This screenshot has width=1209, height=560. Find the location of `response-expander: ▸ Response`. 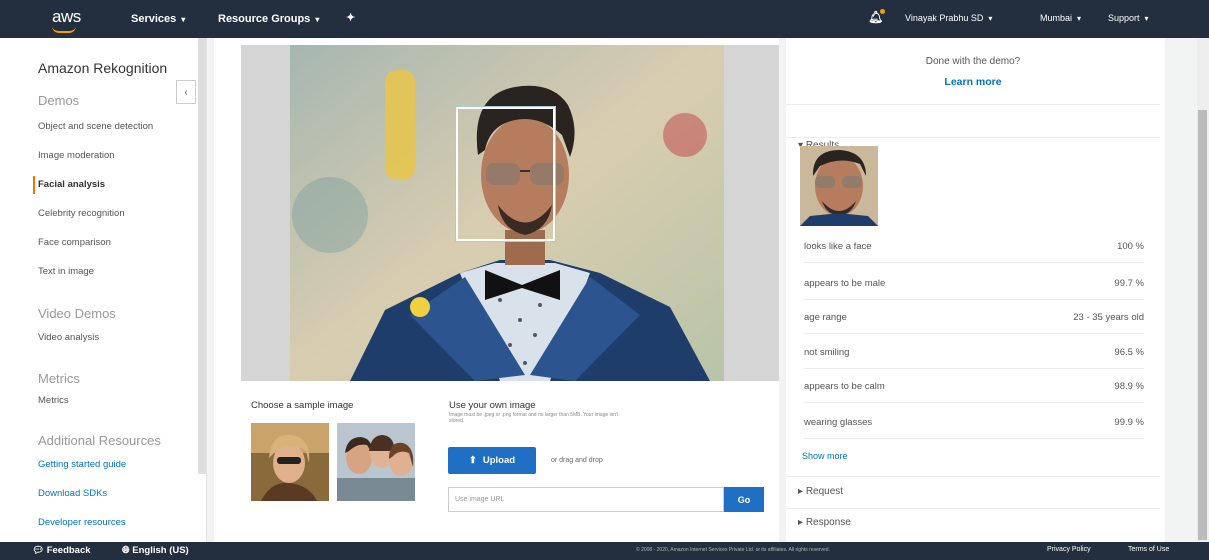

response-expander: ▸ Response is located at coordinates (824, 522).